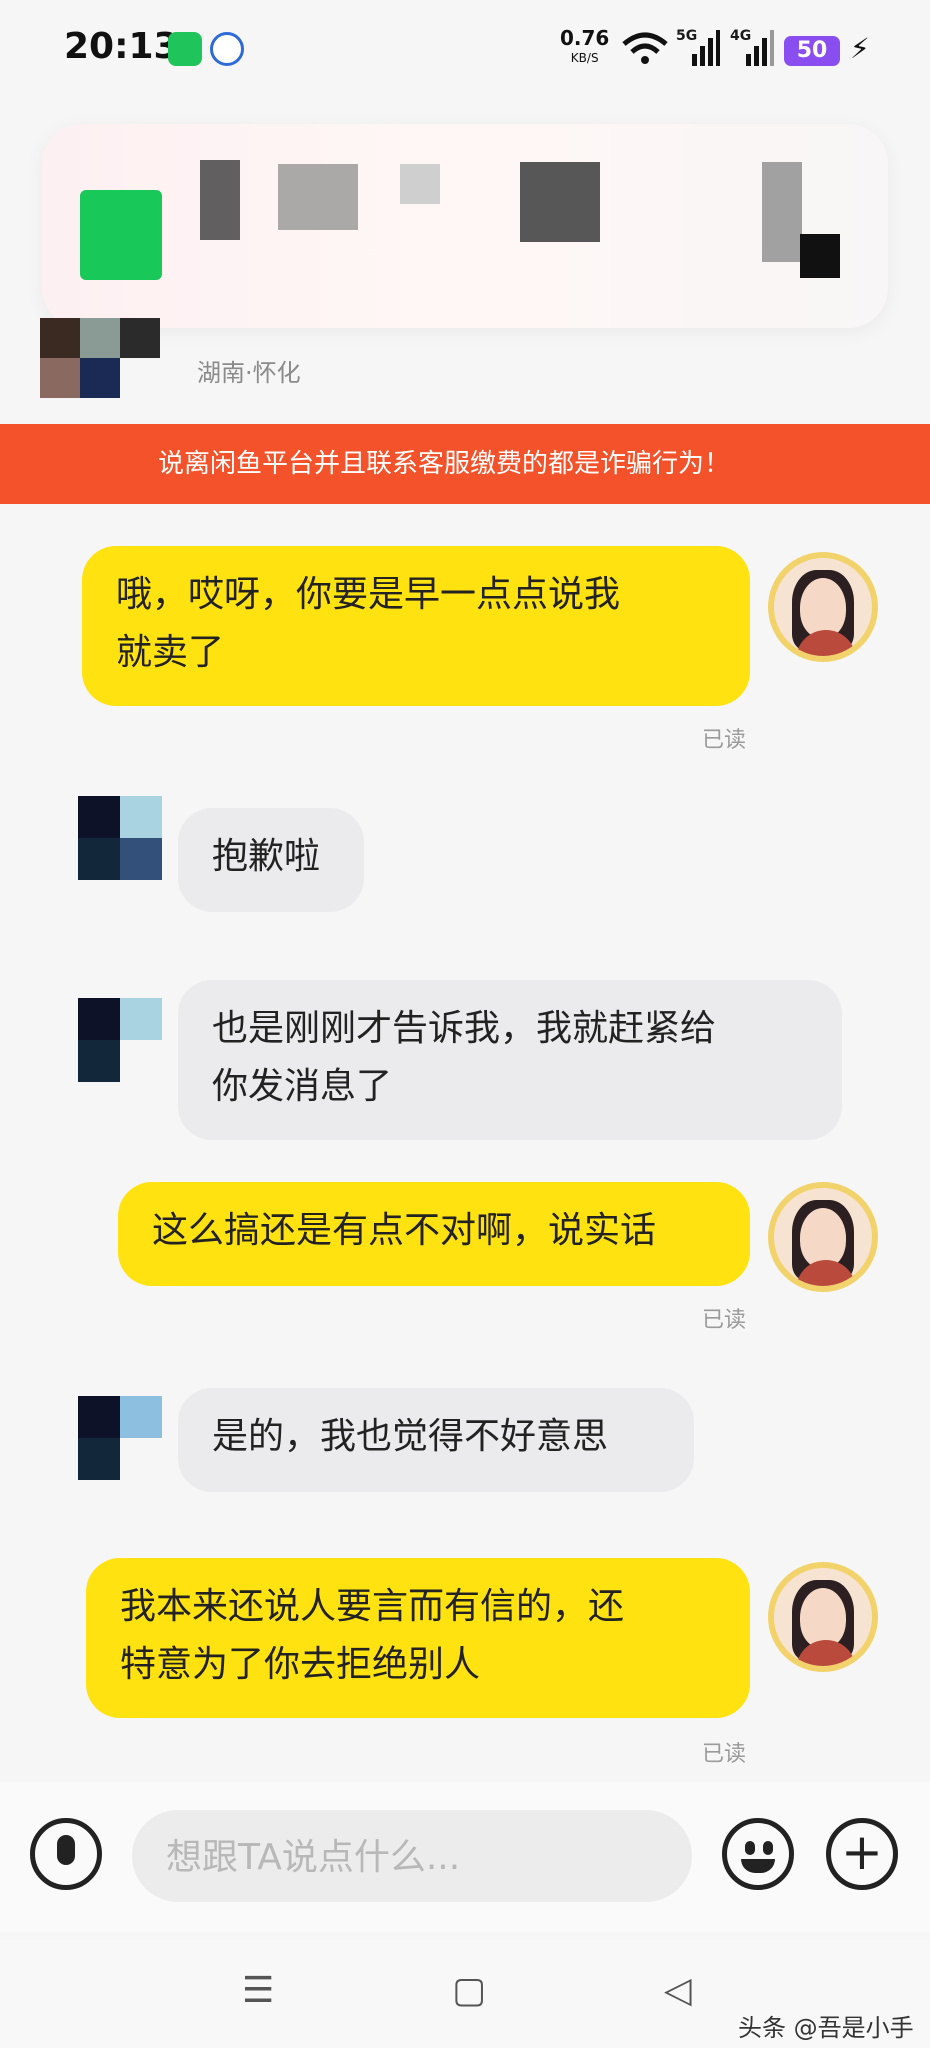  I want to click on message-text-line: 是的，我也觉得不好意思, so click(410, 1436).